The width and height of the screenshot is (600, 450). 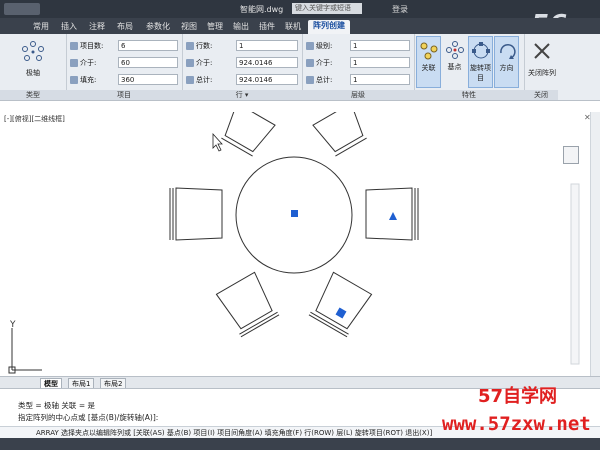 What do you see at coordinates (506, 62) in the screenshot?
I see `direction-button: 方向` at bounding box center [506, 62].